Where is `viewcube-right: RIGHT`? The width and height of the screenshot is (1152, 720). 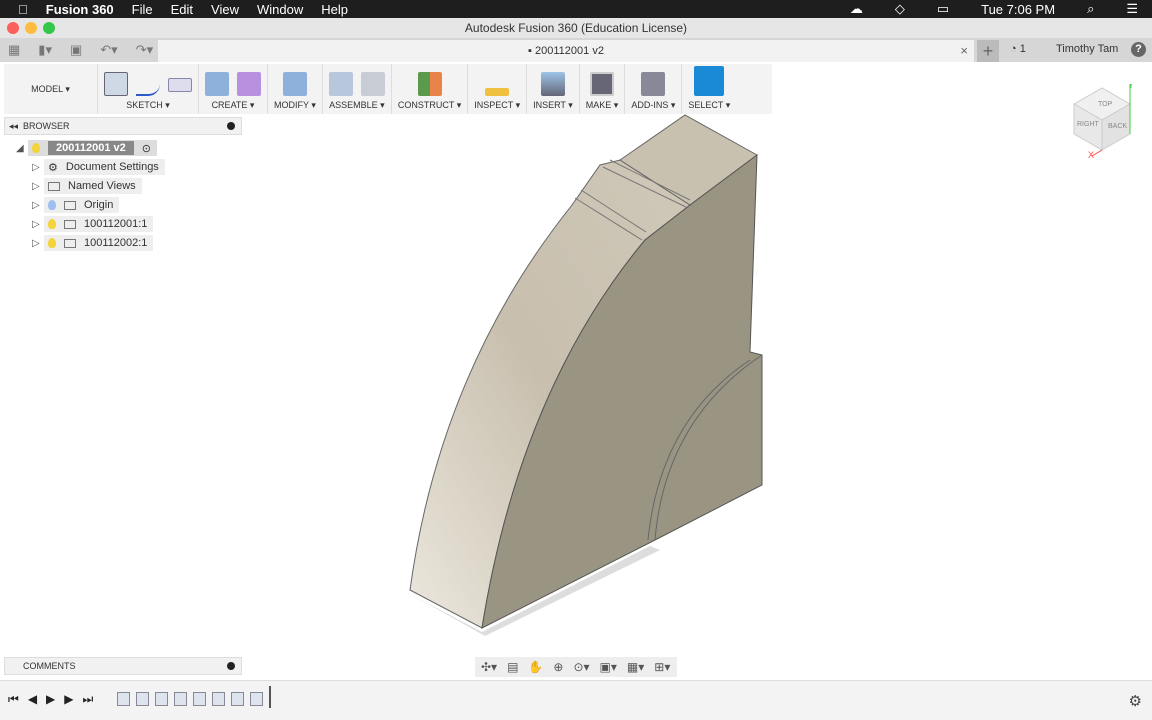
viewcube-right: RIGHT is located at coordinates (1088, 124).